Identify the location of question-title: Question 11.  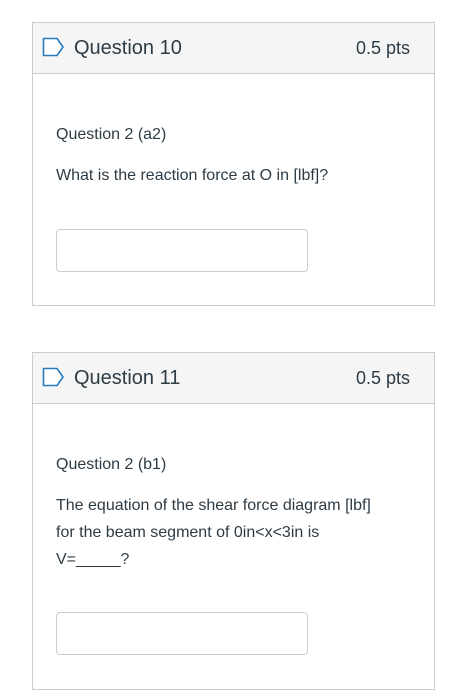
(127, 378).